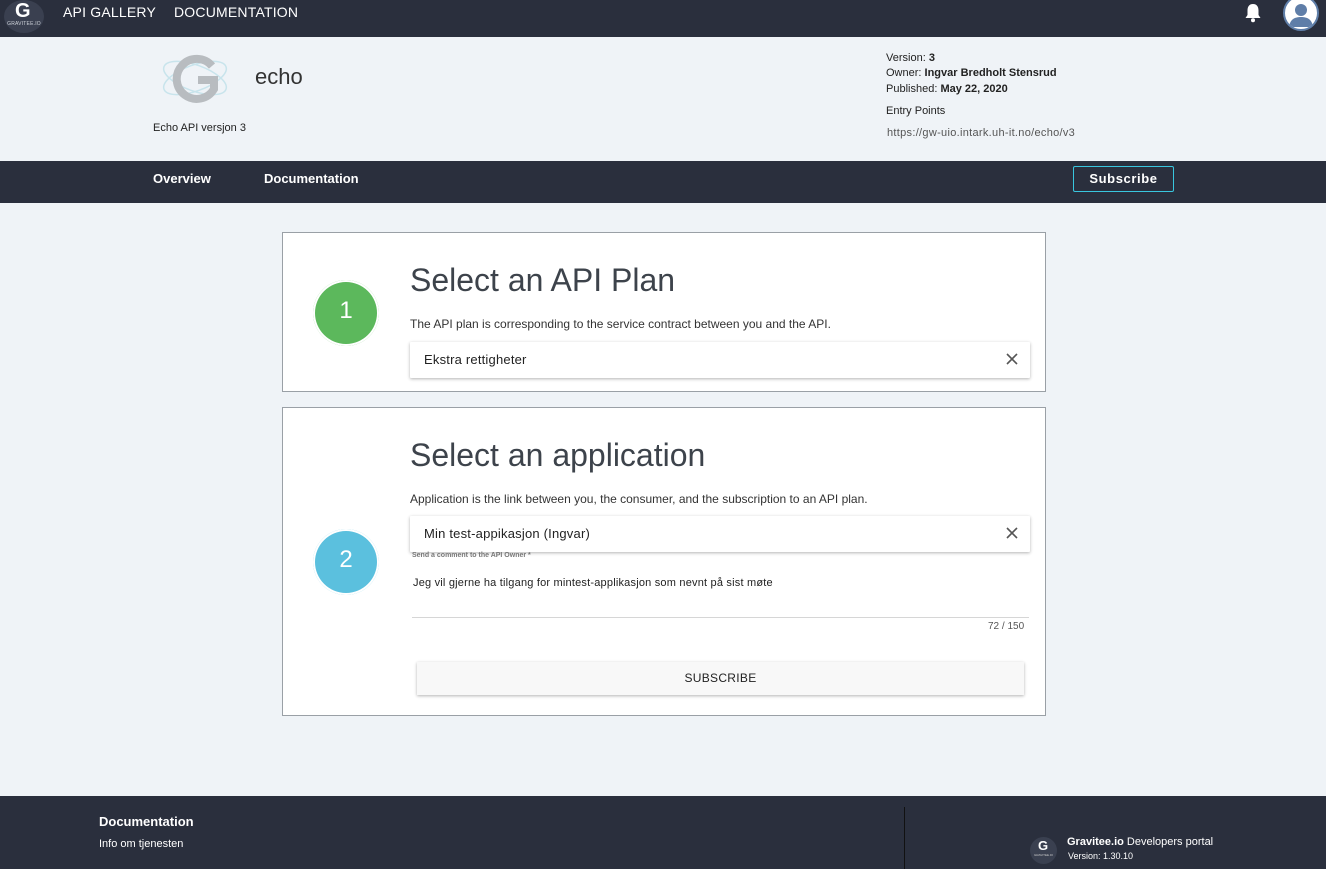 The height and width of the screenshot is (869, 1326). Describe the element at coordinates (1006, 626) in the screenshot. I see `comment-char-counter: 72 / 150` at that location.